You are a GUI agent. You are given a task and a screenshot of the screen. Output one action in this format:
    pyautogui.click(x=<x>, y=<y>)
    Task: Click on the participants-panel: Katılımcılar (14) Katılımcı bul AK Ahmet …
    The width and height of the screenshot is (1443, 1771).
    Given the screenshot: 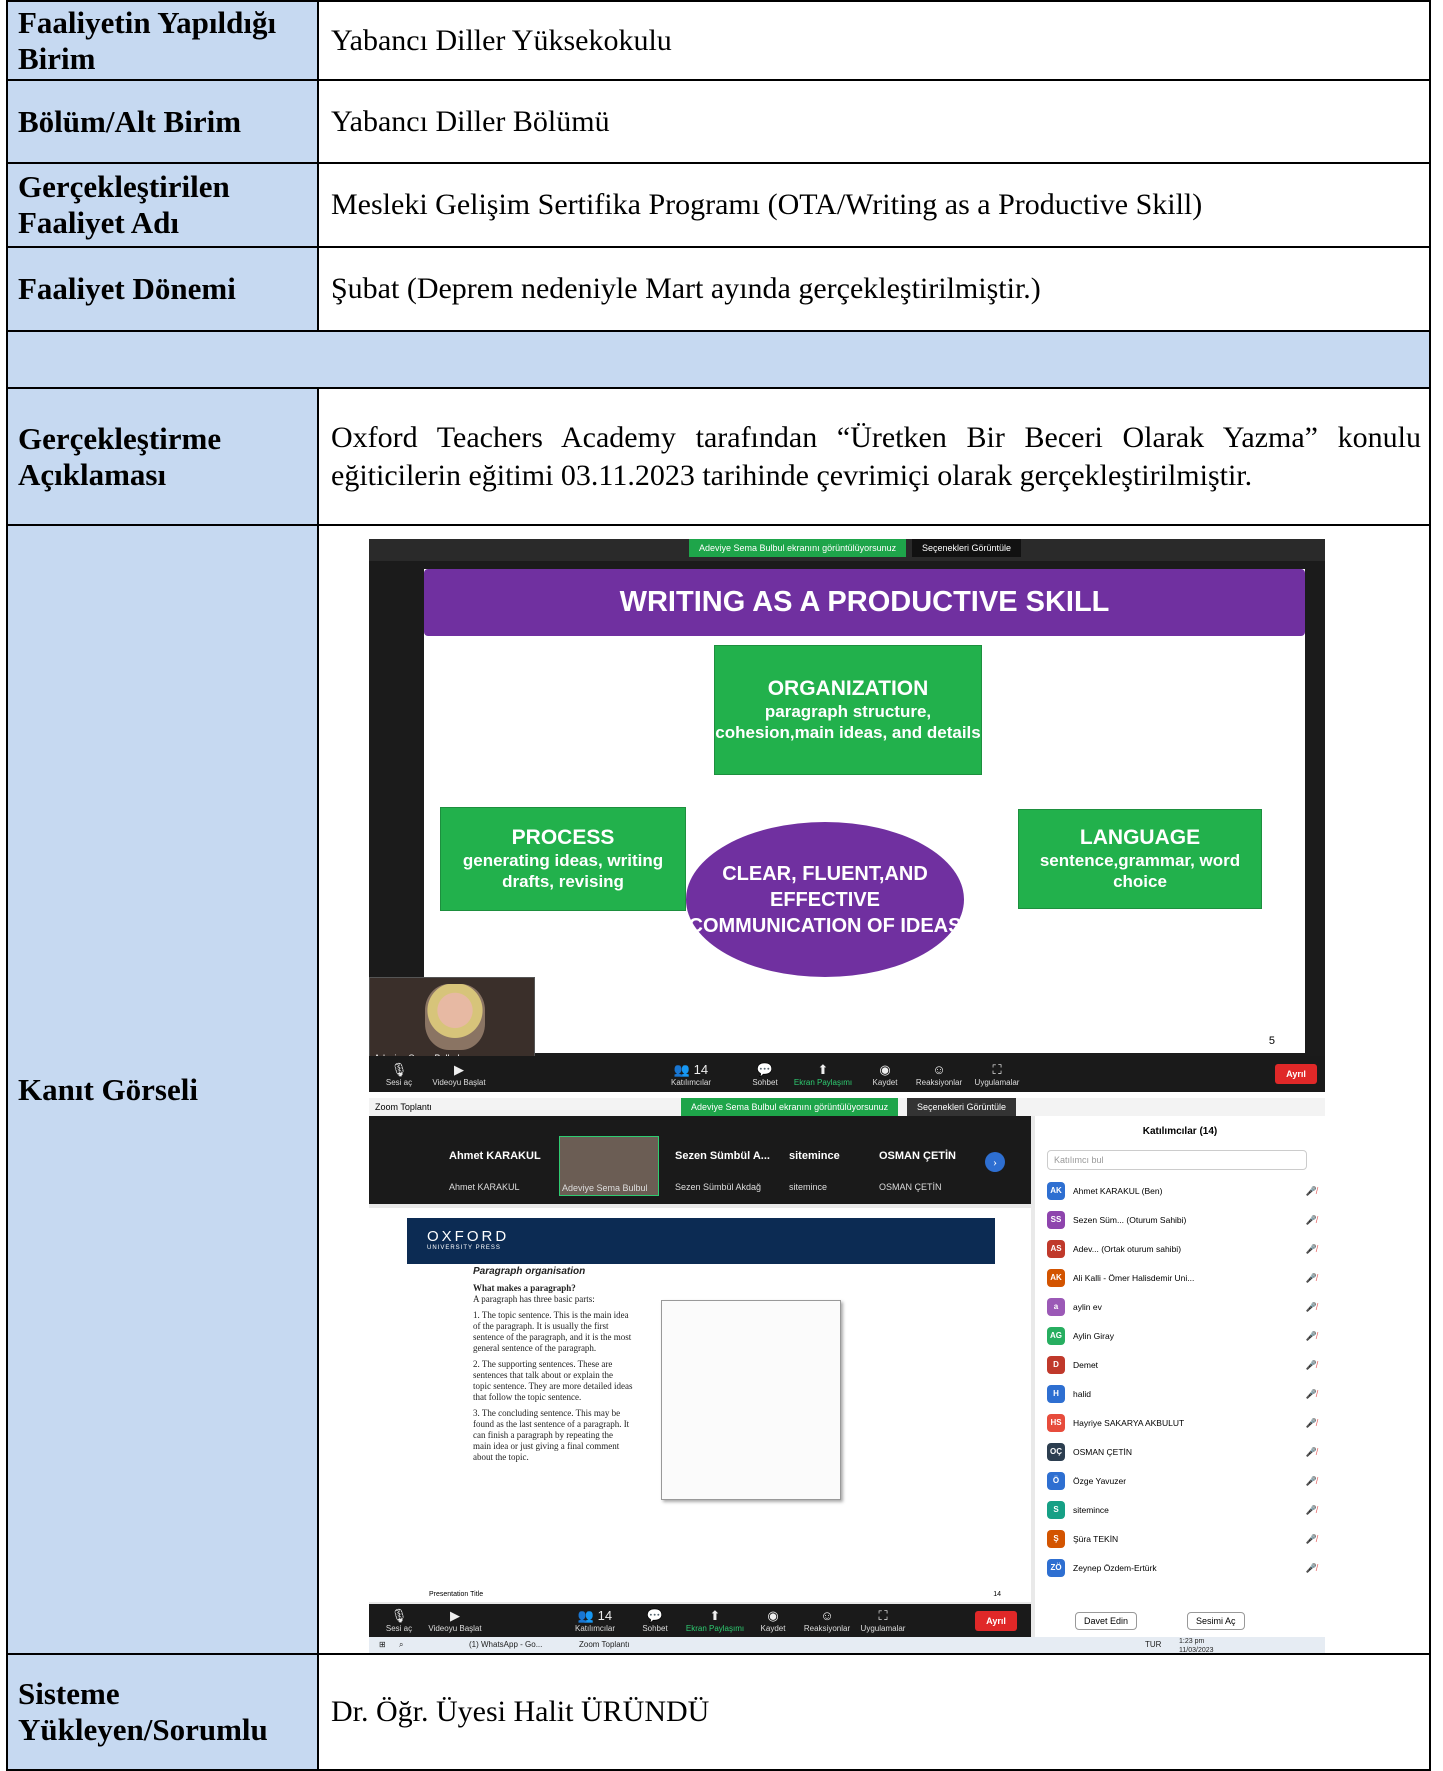 What is the action you would take?
    pyautogui.click(x=1180, y=1376)
    